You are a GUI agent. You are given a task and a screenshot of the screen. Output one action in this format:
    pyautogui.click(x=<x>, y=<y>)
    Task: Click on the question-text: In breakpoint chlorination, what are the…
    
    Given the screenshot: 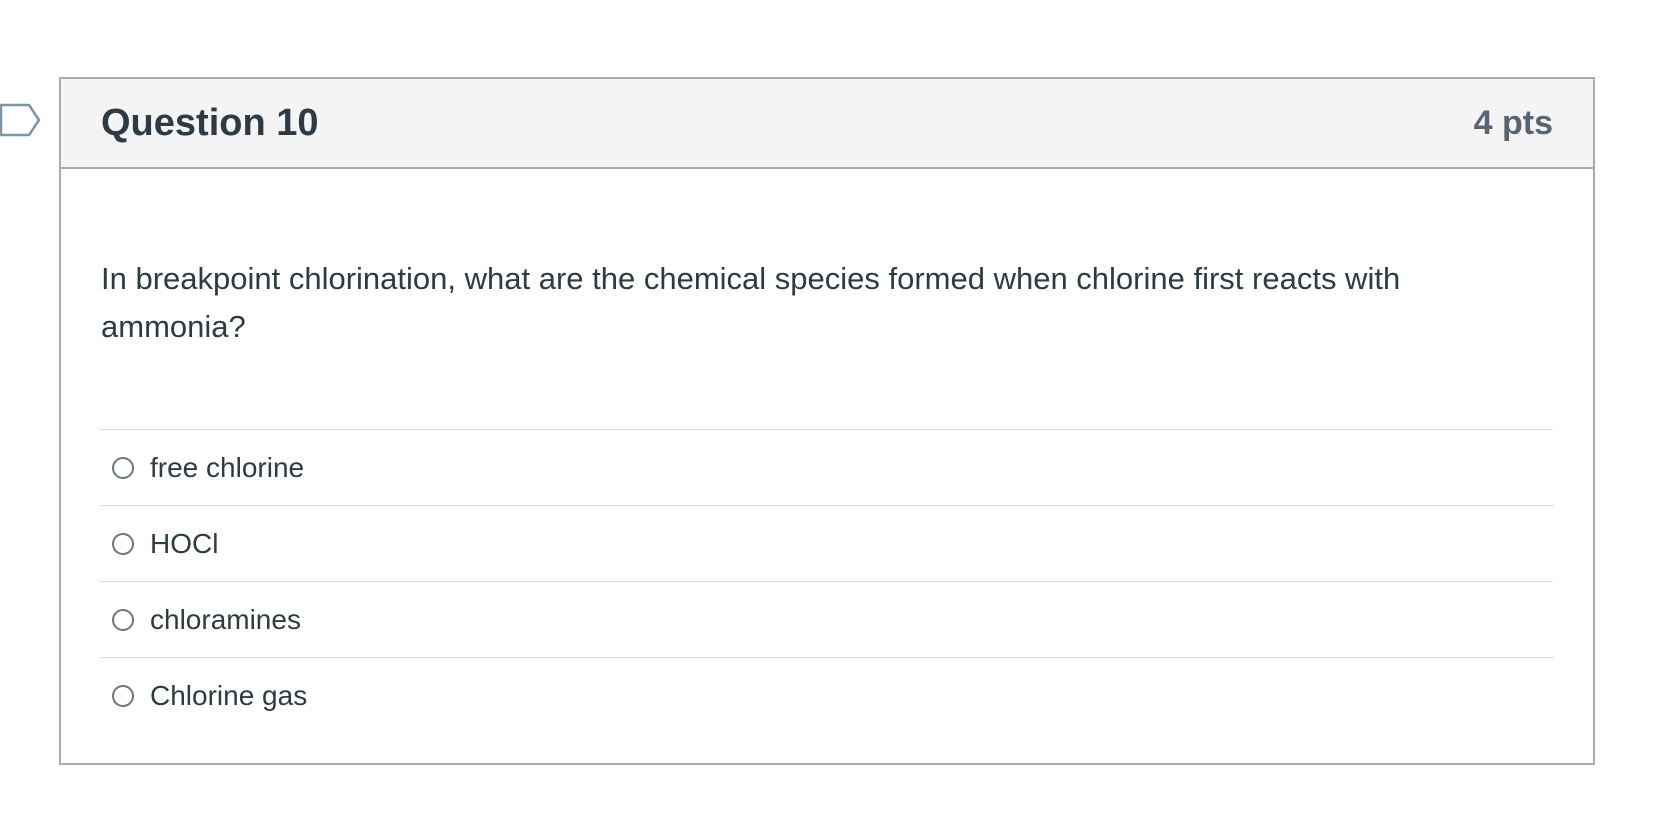 What is the action you would take?
    pyautogui.click(x=751, y=302)
    